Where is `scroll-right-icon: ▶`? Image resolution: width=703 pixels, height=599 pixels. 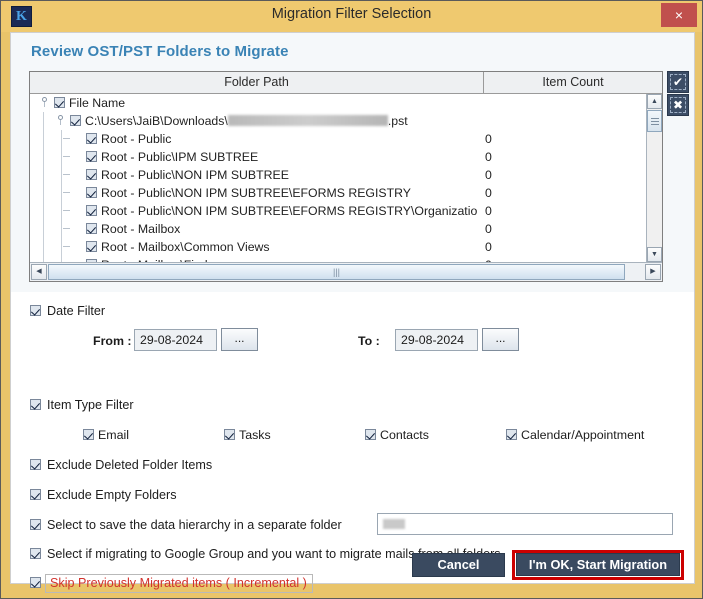 scroll-right-icon: ▶ is located at coordinates (653, 272).